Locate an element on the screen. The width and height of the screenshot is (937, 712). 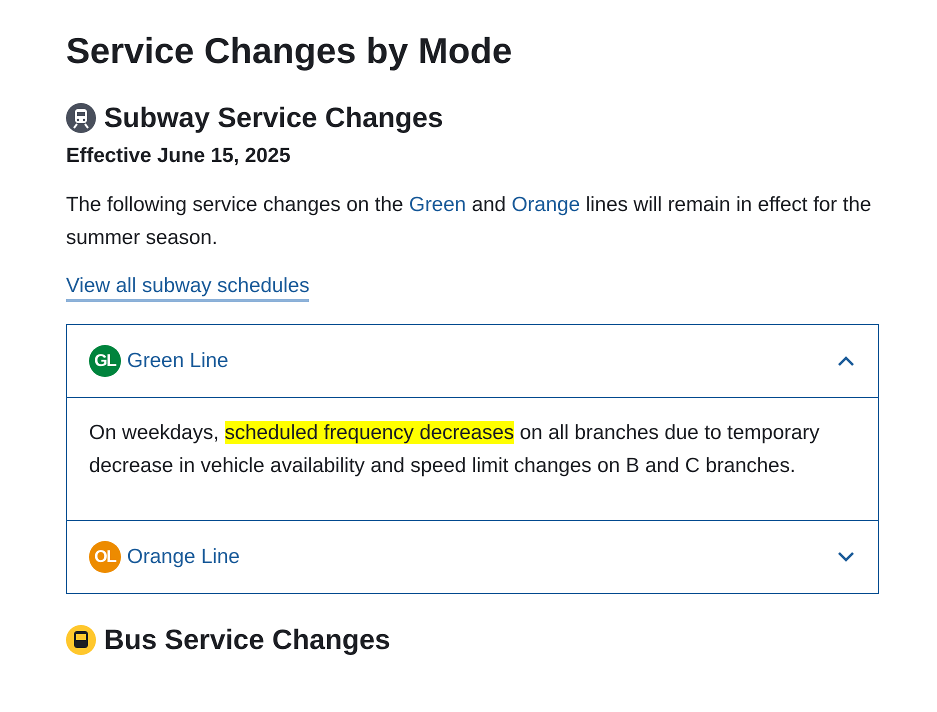
line-link: Orange is located at coordinates (546, 204).